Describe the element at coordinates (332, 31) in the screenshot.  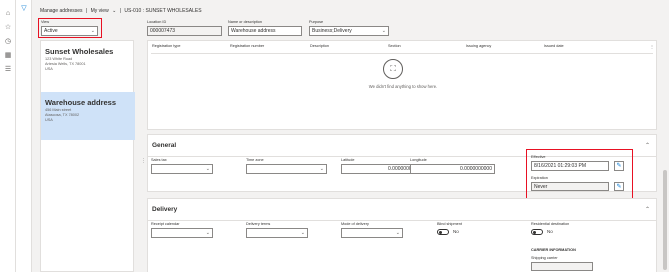
I see `purpose-value: Business;Delivery` at that location.